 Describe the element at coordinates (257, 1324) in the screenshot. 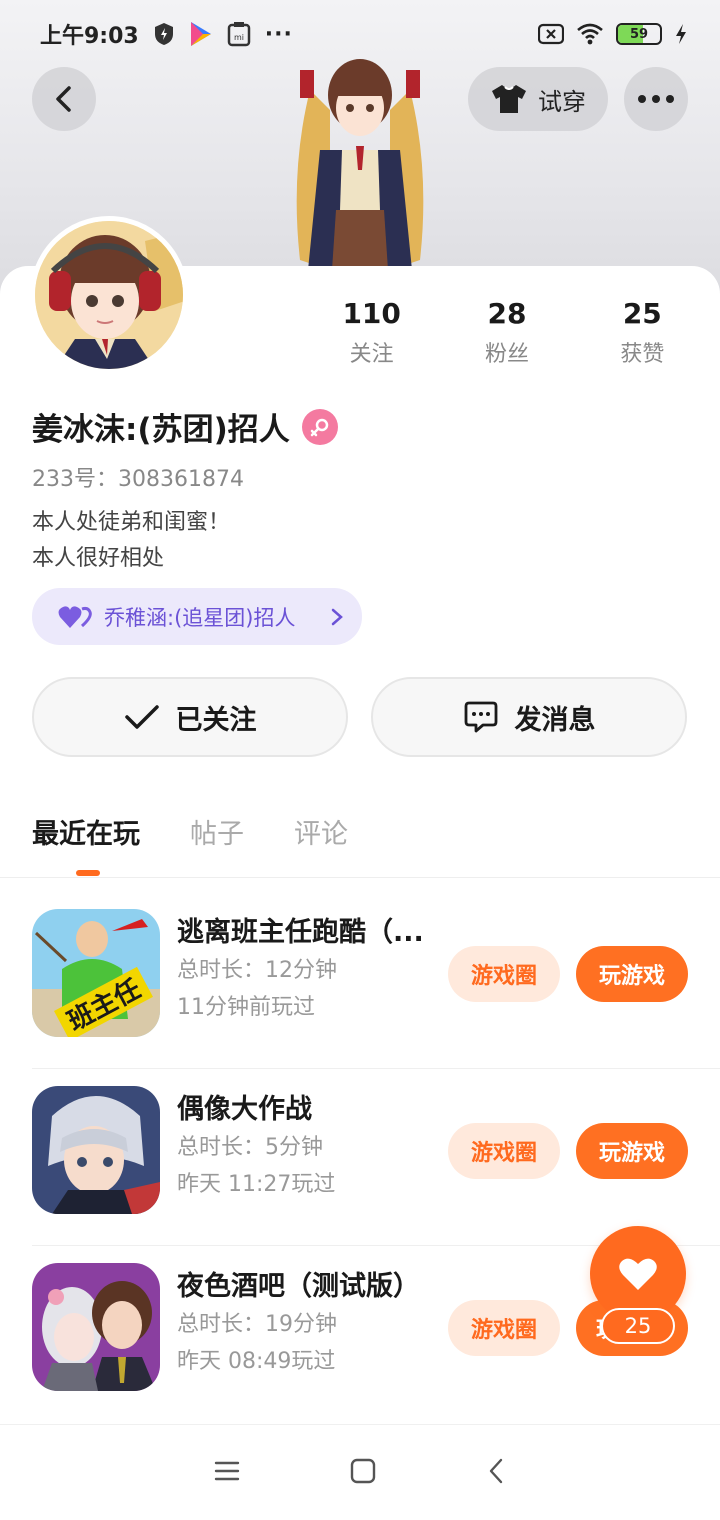

I see `game-duration: 总时长：19分钟` at that location.